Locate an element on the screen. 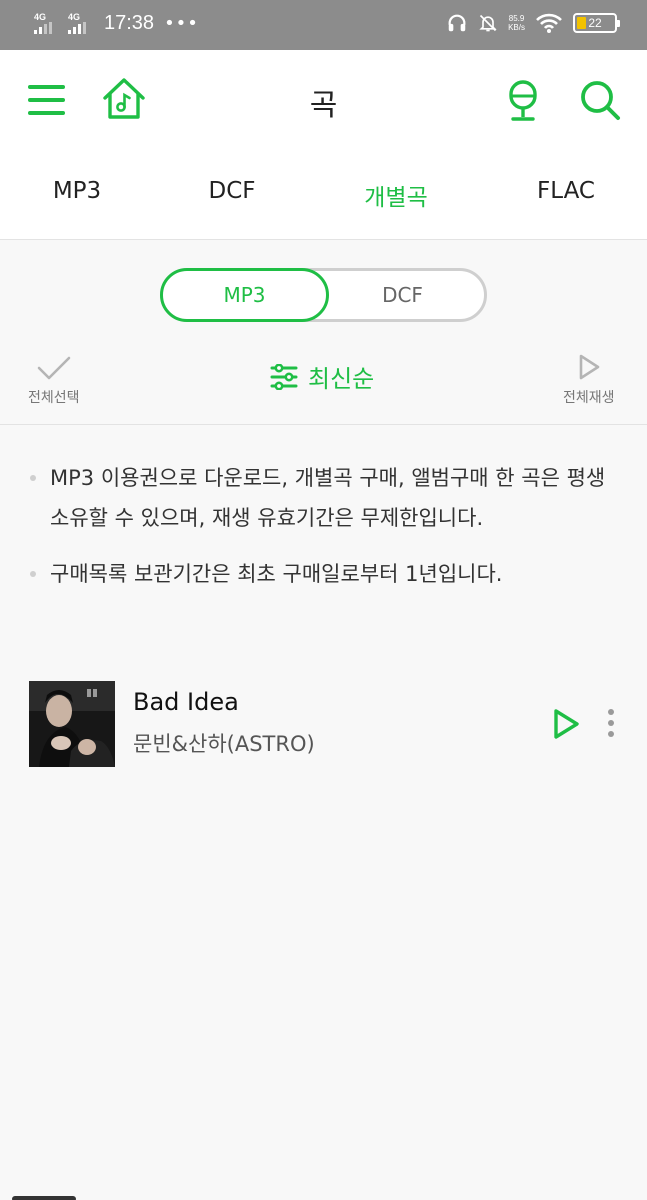 The height and width of the screenshot is (1200, 647). app-header: 곡 is located at coordinates (323, 100).